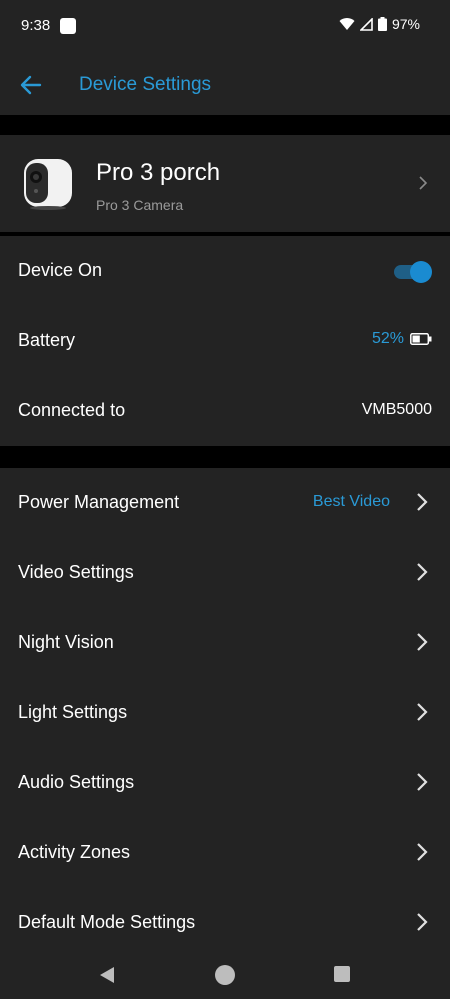 This screenshot has width=450, height=999. Describe the element at coordinates (36, 25) in the screenshot. I see `status-time: 9:38` at that location.